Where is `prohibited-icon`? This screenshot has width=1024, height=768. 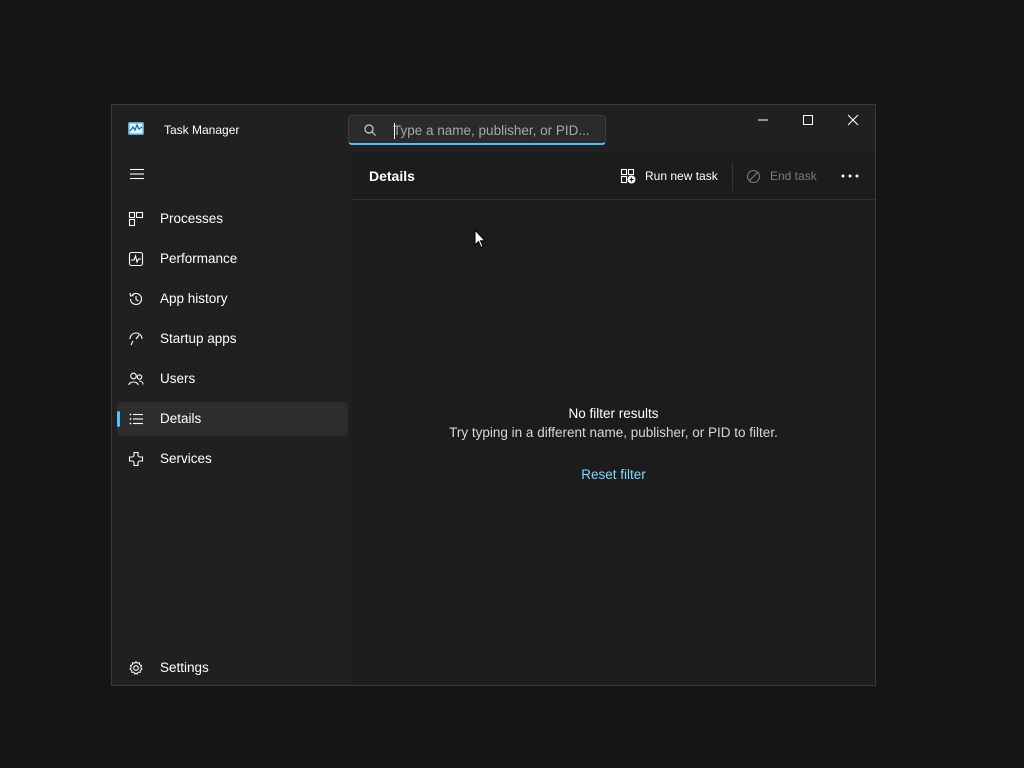 prohibited-icon is located at coordinates (753, 176).